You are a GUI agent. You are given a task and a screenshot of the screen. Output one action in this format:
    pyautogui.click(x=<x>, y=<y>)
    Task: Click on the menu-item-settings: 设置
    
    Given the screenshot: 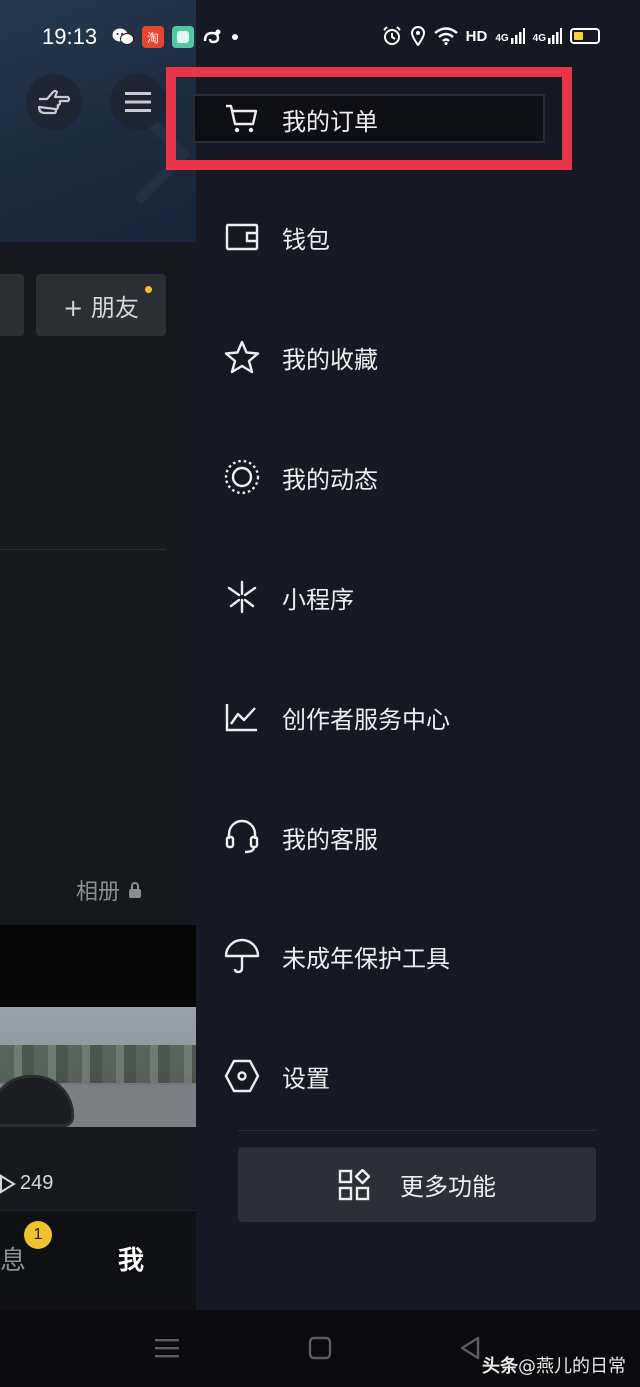 What is the action you would take?
    pyautogui.click(x=418, y=1076)
    